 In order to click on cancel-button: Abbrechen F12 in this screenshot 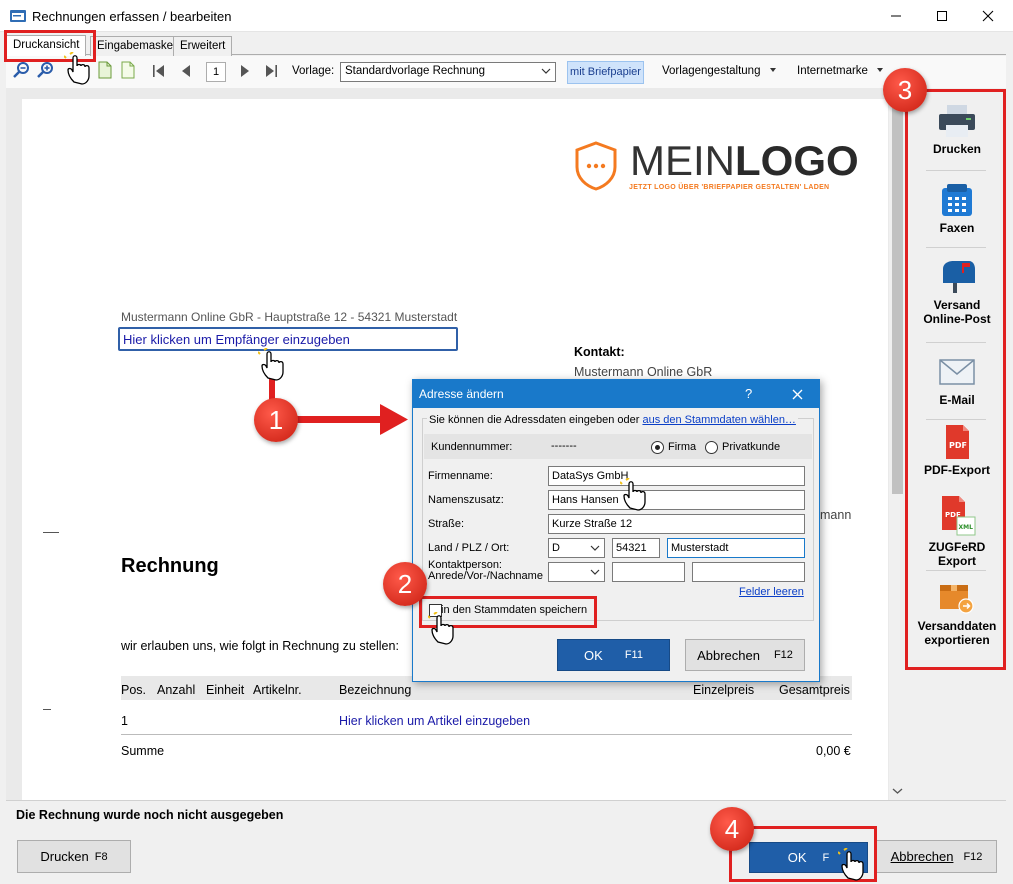, I will do `click(936, 856)`.